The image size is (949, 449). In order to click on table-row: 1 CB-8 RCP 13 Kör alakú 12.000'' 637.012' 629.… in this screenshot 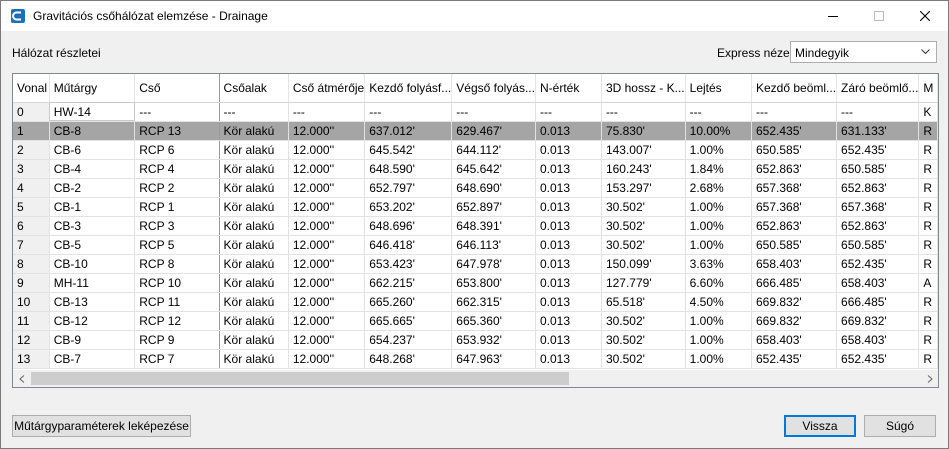, I will do `click(475, 131)`.